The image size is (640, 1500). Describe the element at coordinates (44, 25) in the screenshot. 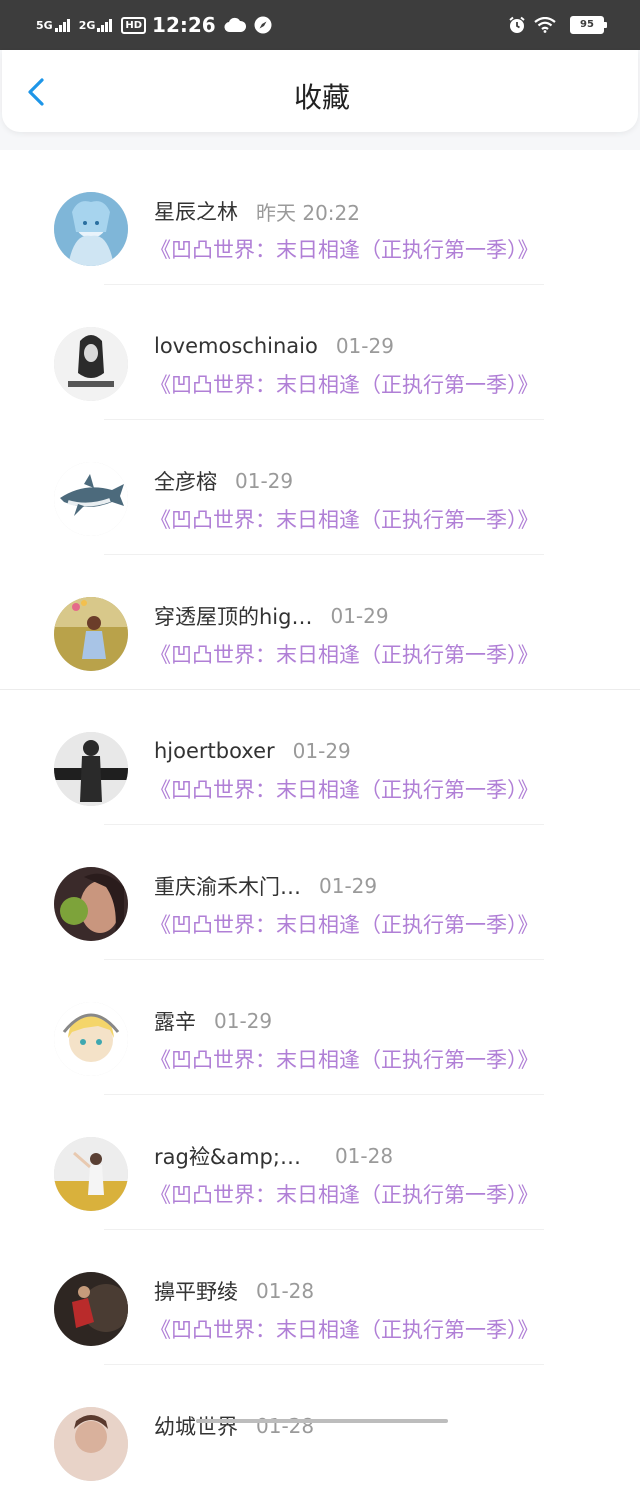

I see `signal-5g-label: 5G` at that location.